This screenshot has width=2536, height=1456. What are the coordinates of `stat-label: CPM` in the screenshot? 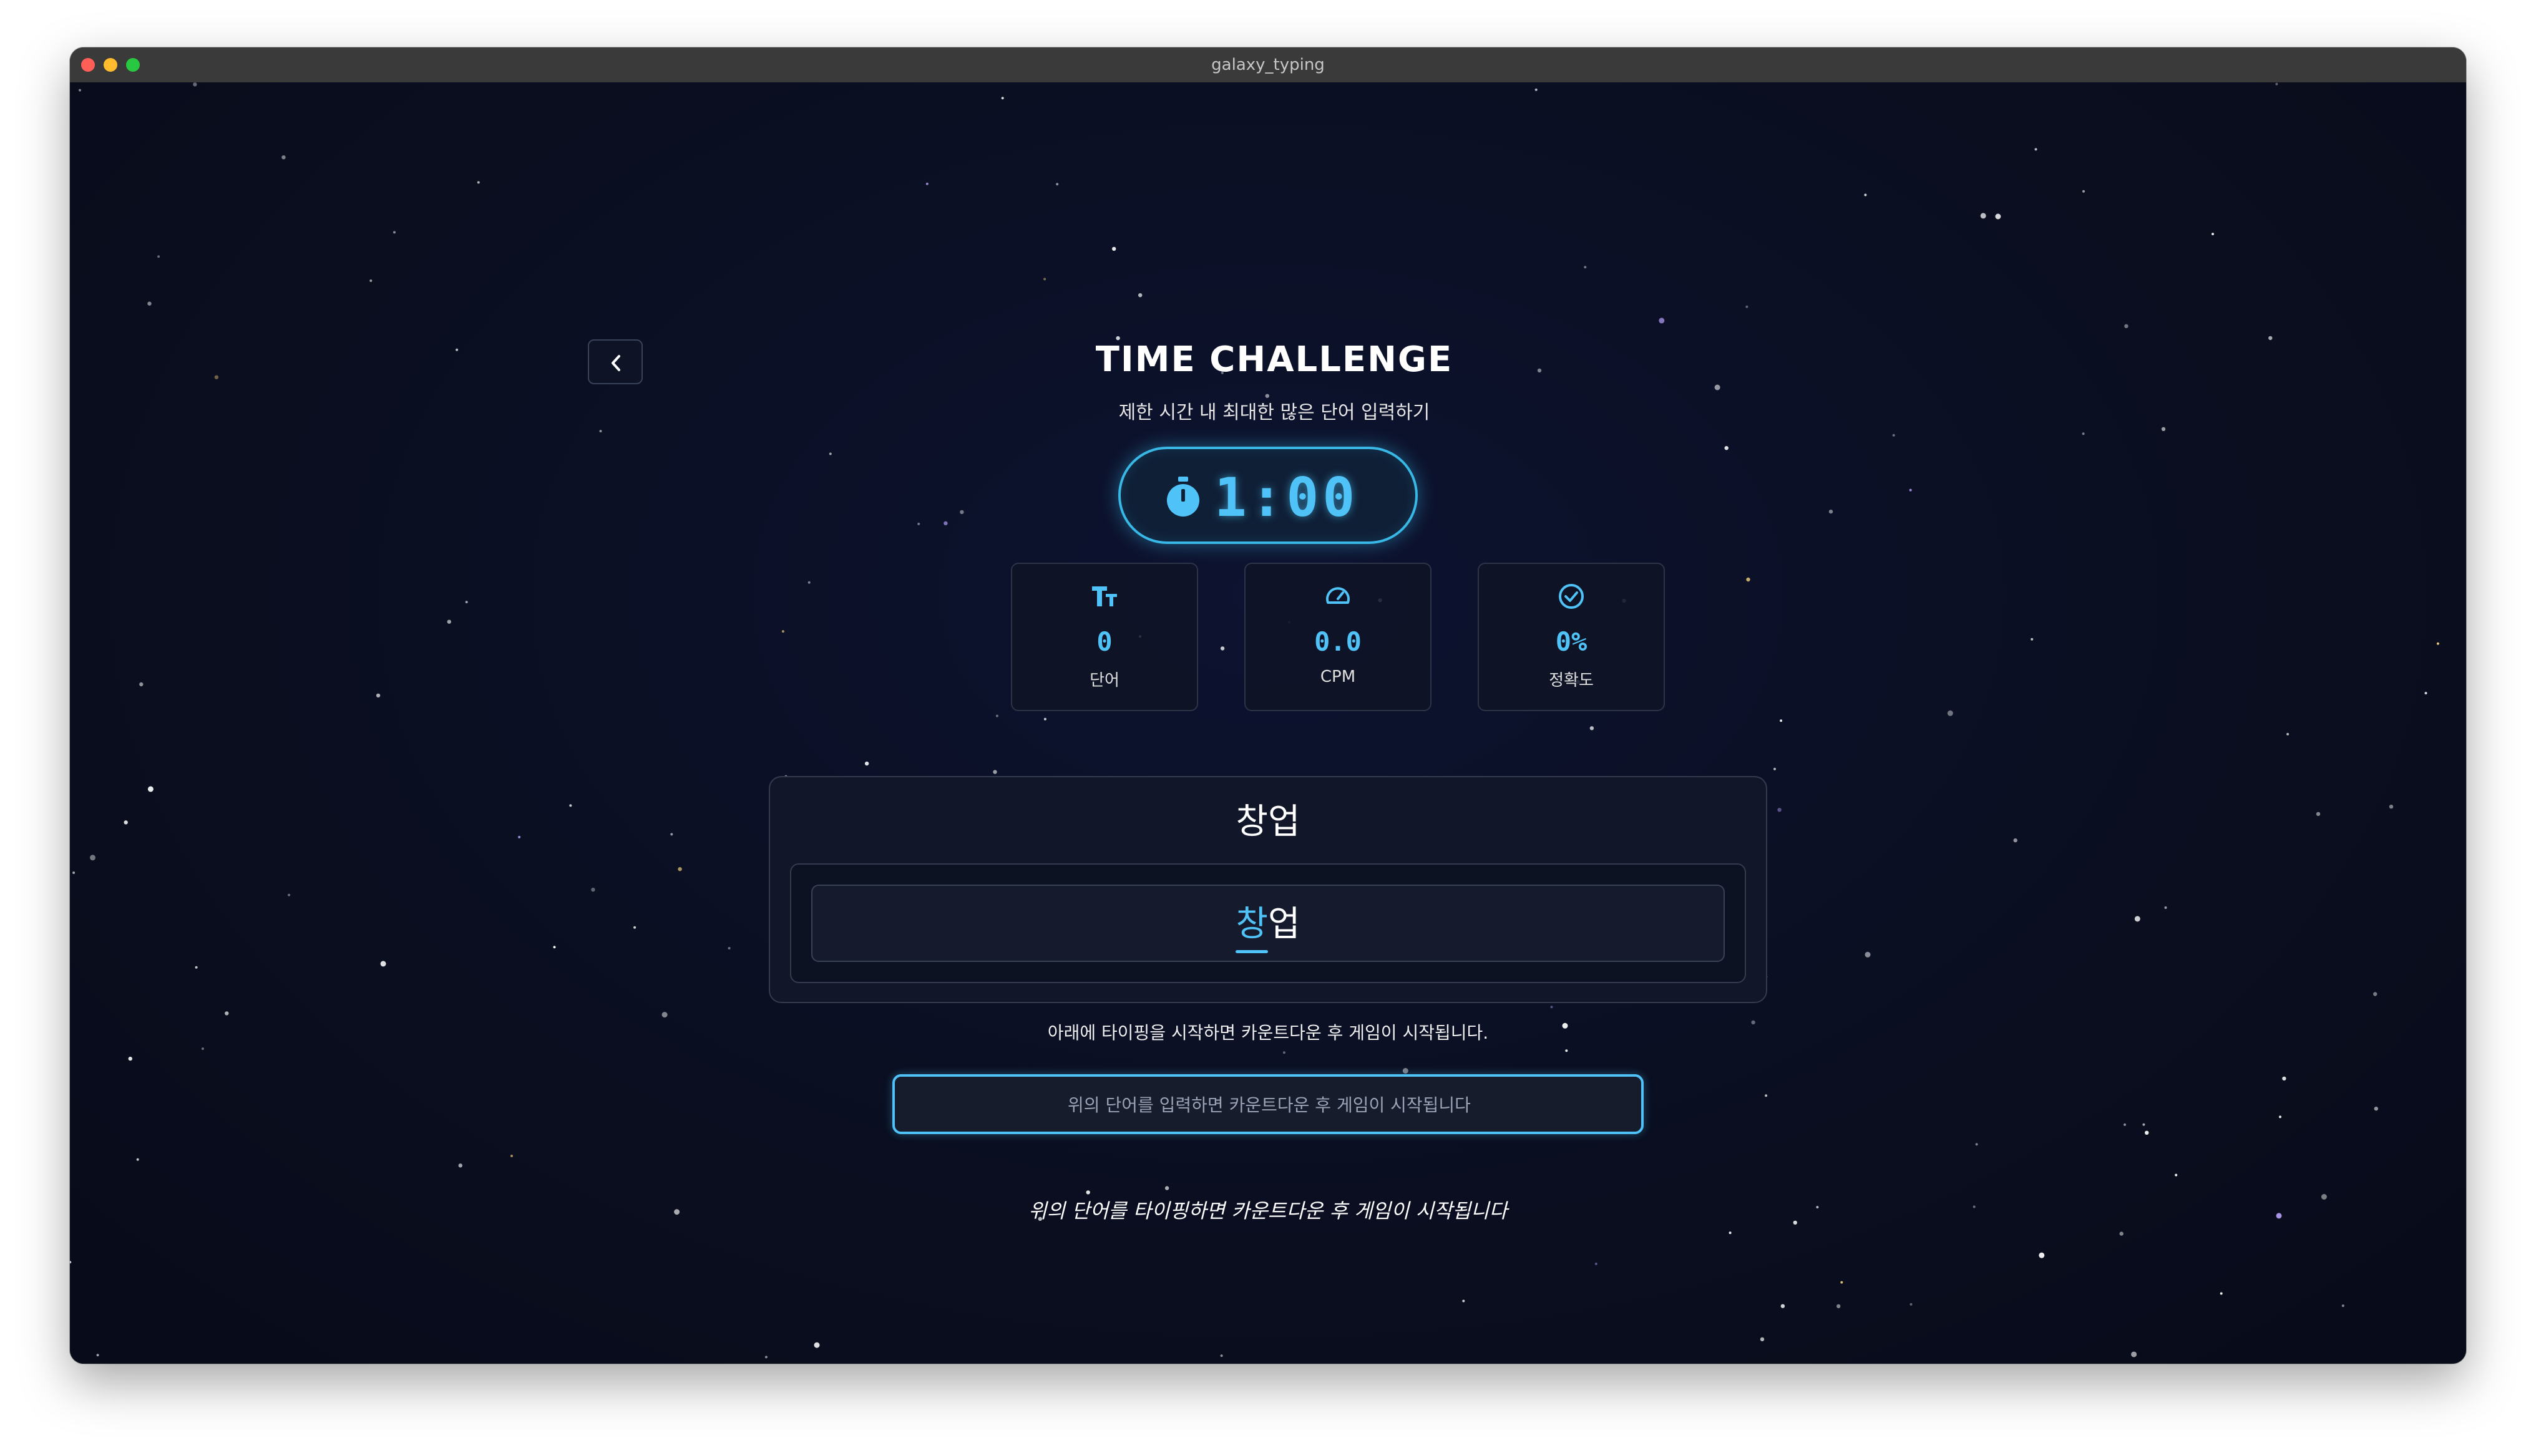 It's located at (1338, 677).